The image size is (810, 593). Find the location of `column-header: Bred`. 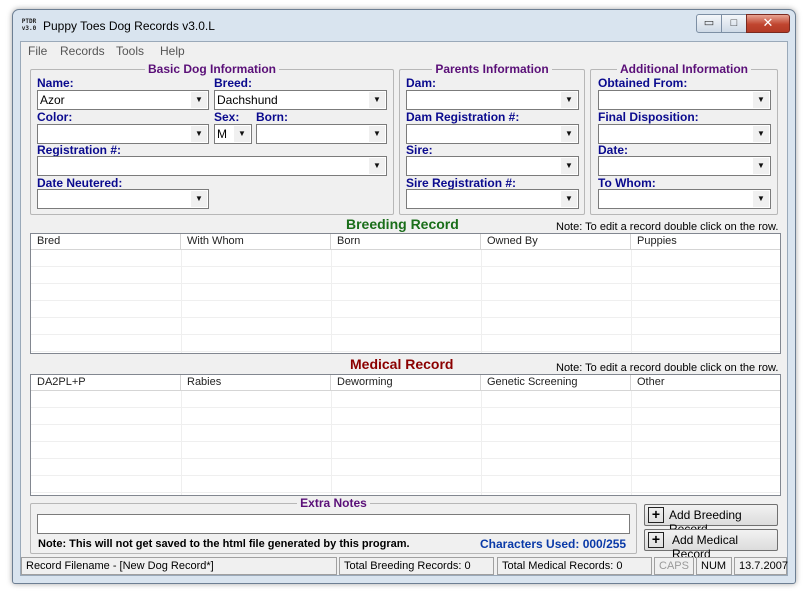

column-header: Bred is located at coordinates (106, 242).